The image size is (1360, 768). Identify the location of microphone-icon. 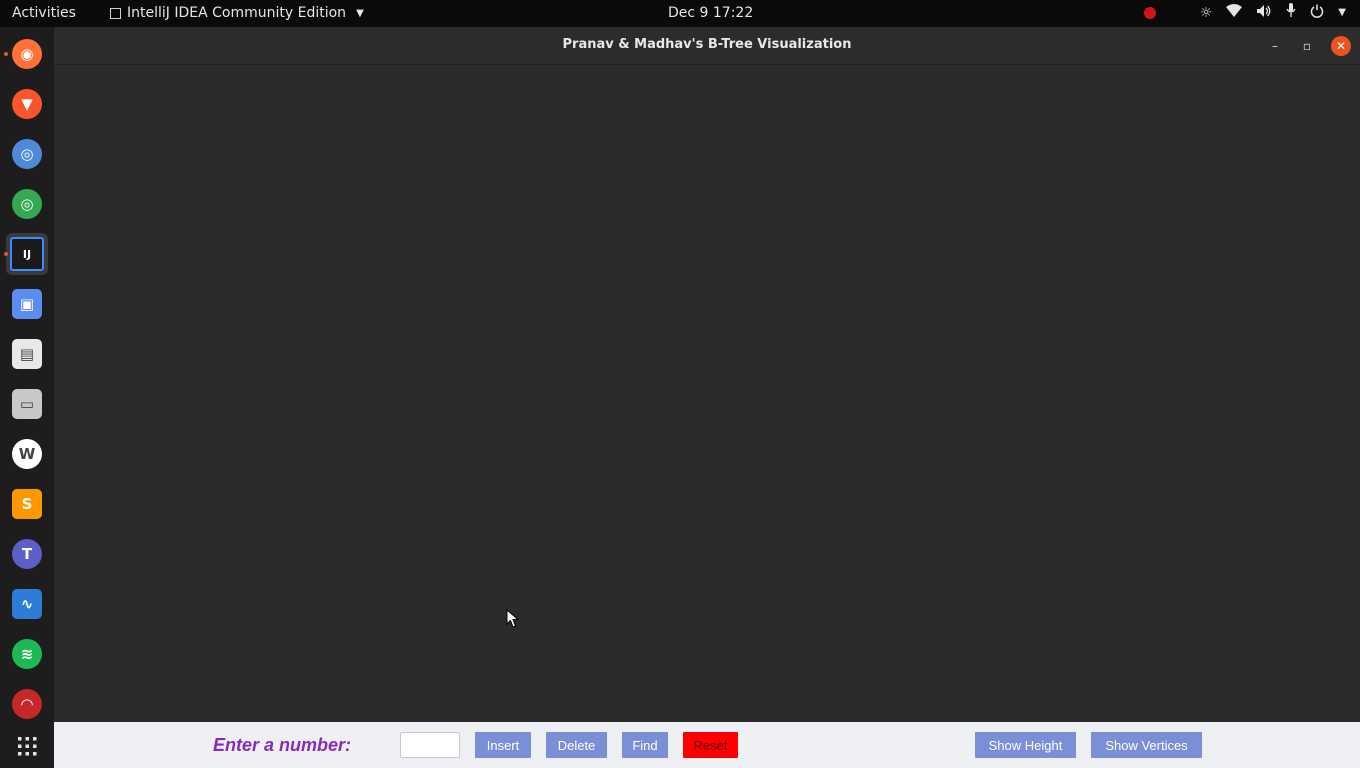
(1291, 12).